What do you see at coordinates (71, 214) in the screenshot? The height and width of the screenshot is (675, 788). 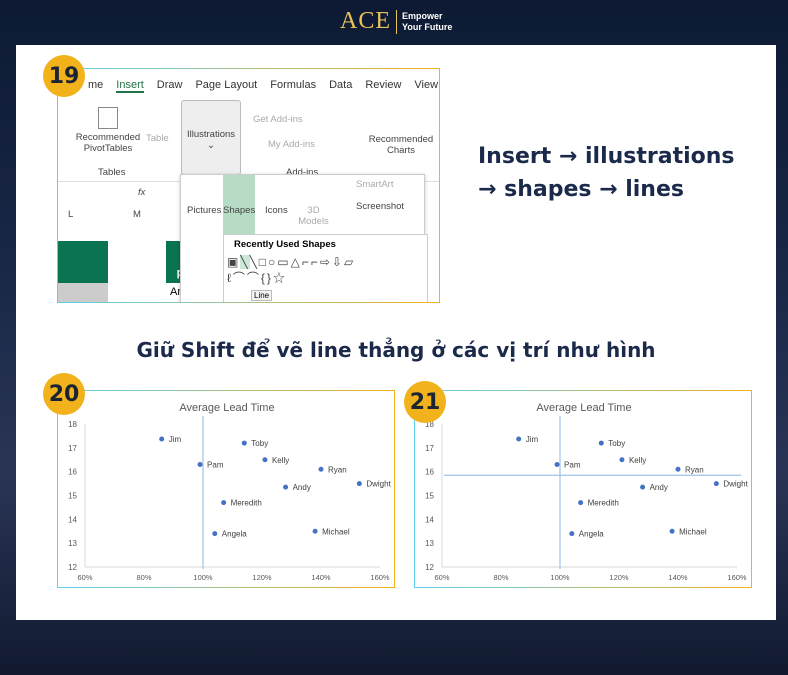 I see `column-l: L` at bounding box center [71, 214].